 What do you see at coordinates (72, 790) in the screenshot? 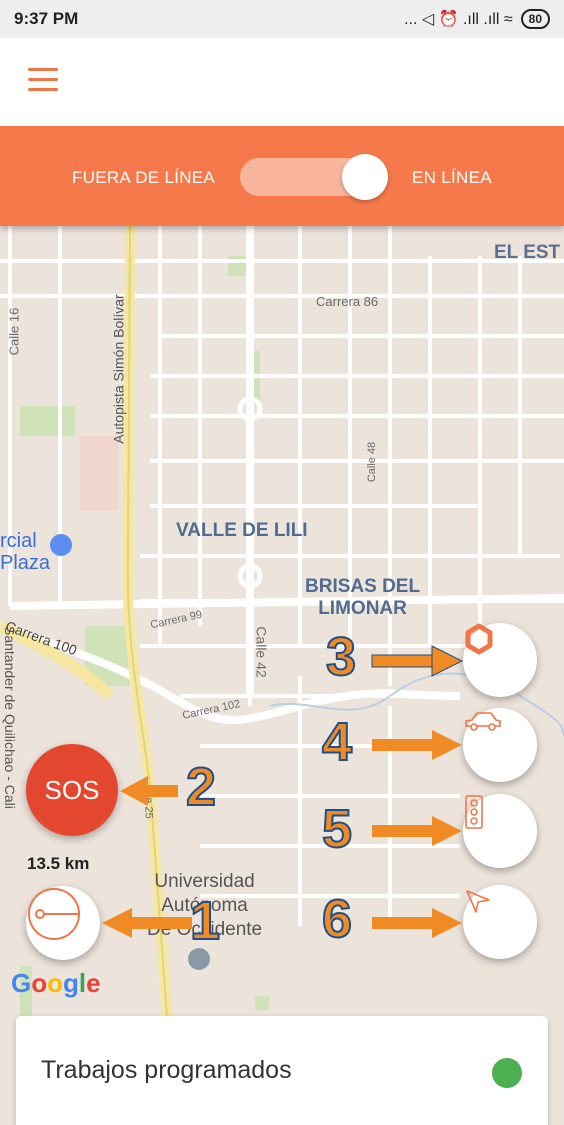
I see `sos-button: SOS` at bounding box center [72, 790].